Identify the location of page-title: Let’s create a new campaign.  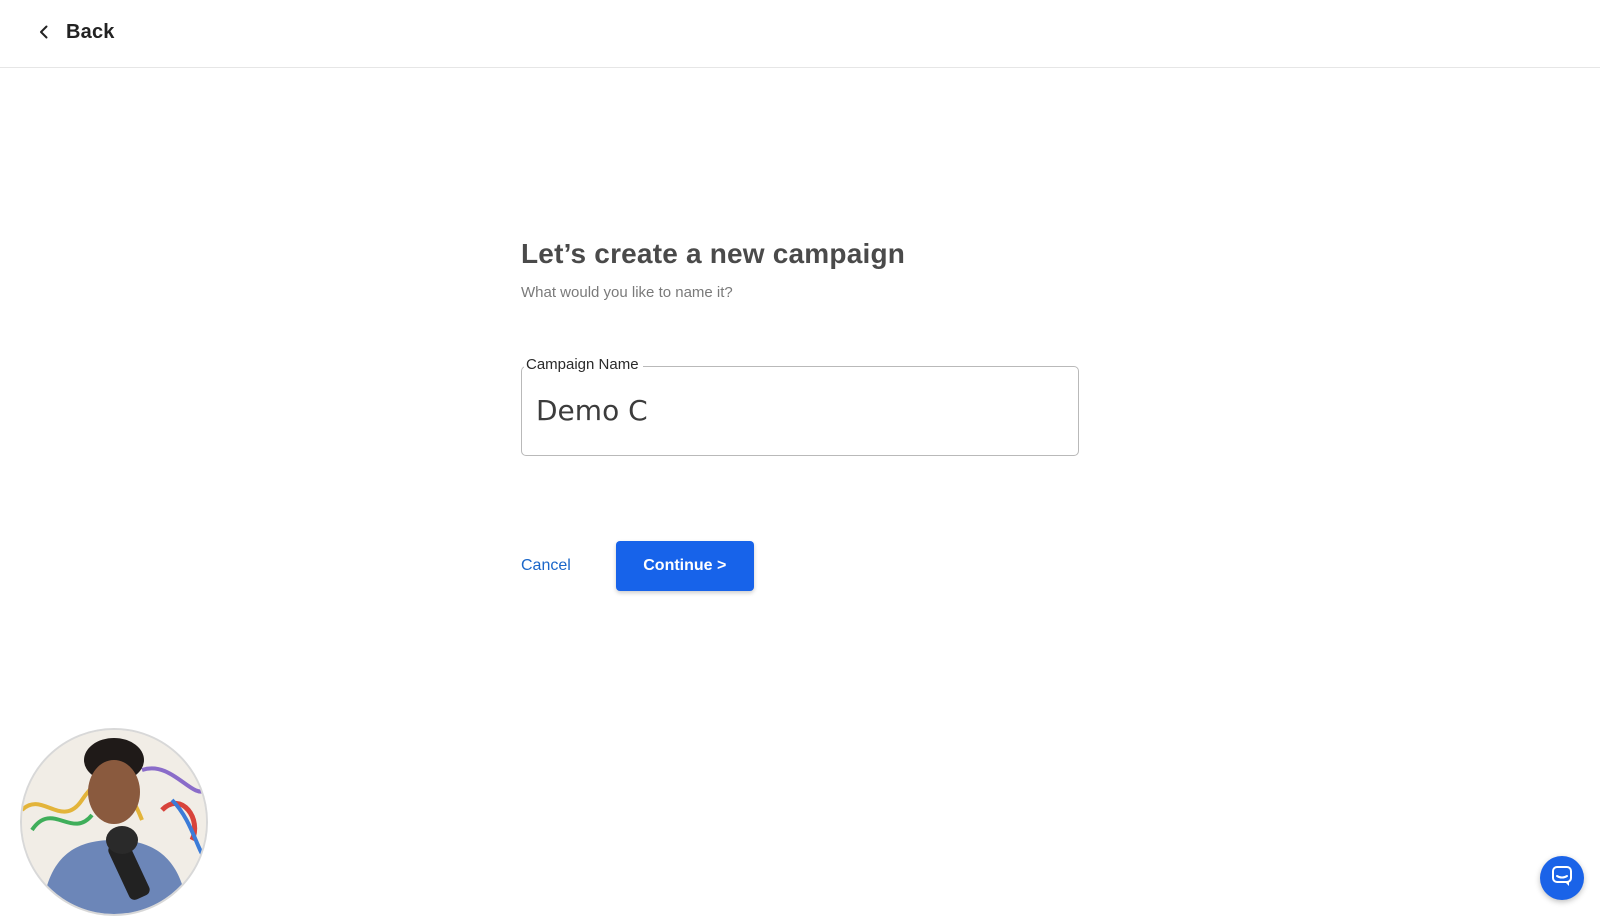
(713, 253).